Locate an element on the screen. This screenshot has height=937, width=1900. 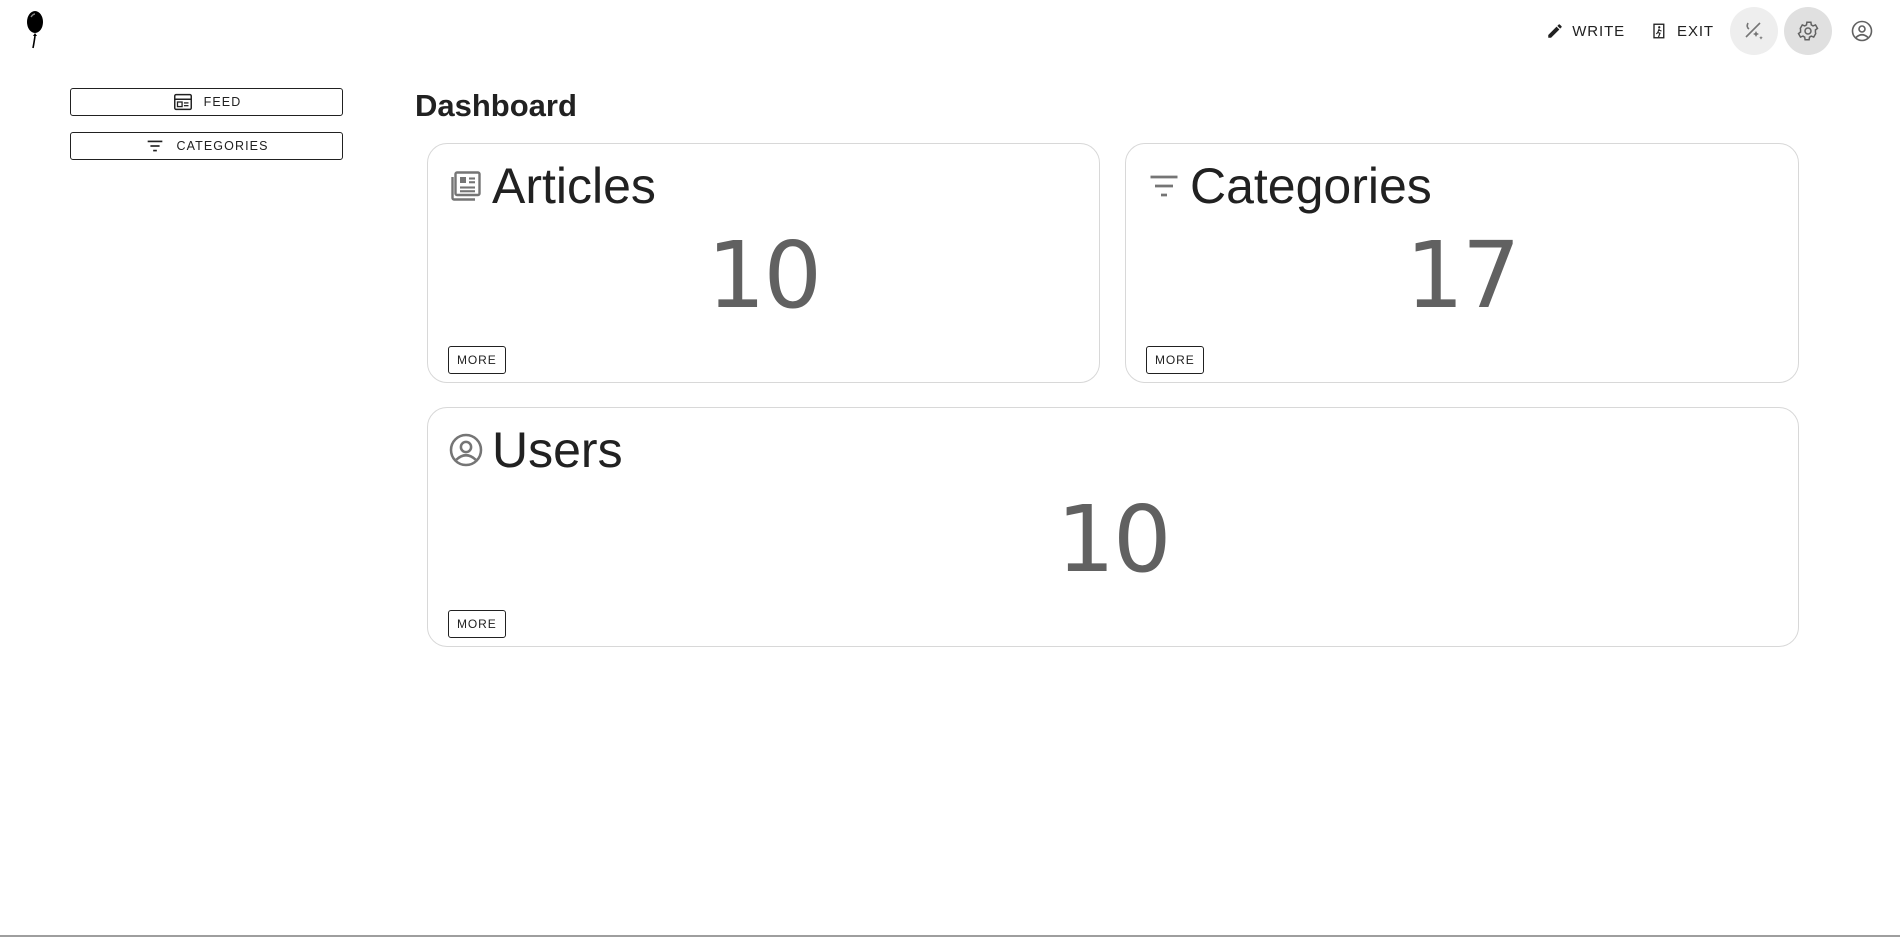
theme-toggle-button is located at coordinates (1754, 31).